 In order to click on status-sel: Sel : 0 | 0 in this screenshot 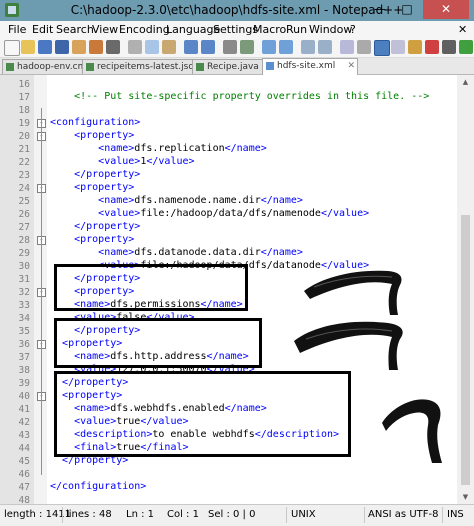, I will do `click(232, 514)`.